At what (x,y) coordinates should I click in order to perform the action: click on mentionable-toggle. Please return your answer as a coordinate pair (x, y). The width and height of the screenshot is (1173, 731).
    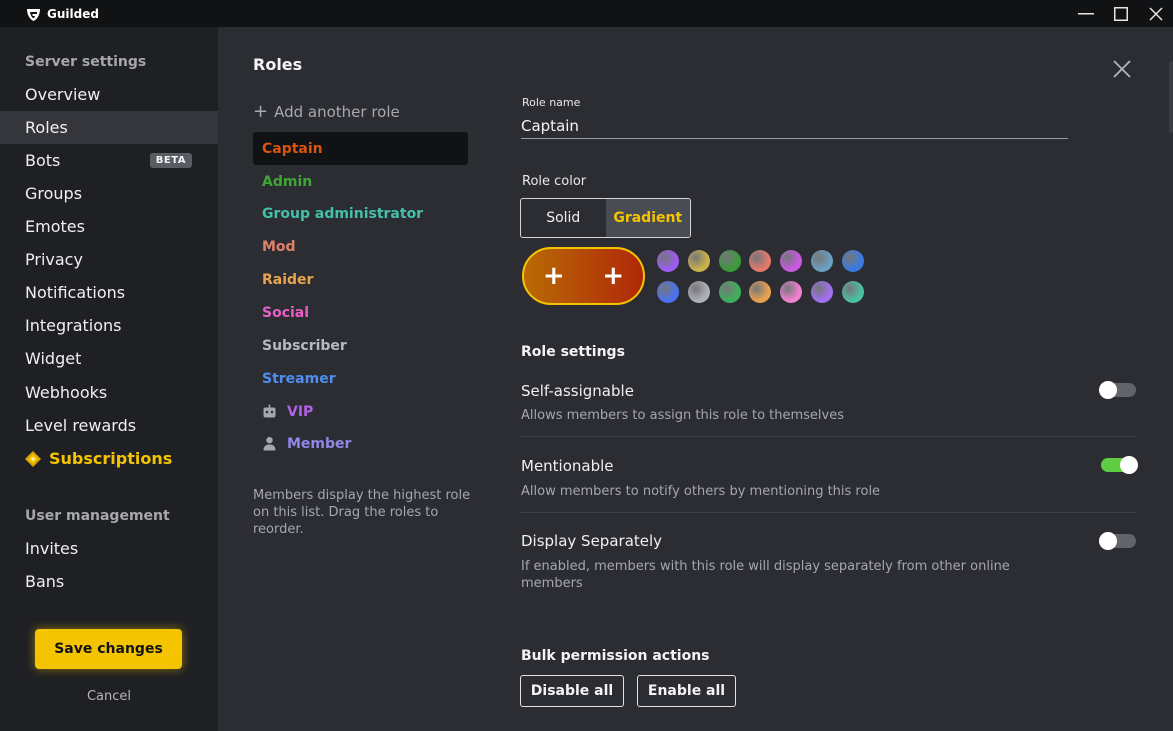
    Looking at the image, I should click on (1119, 465).